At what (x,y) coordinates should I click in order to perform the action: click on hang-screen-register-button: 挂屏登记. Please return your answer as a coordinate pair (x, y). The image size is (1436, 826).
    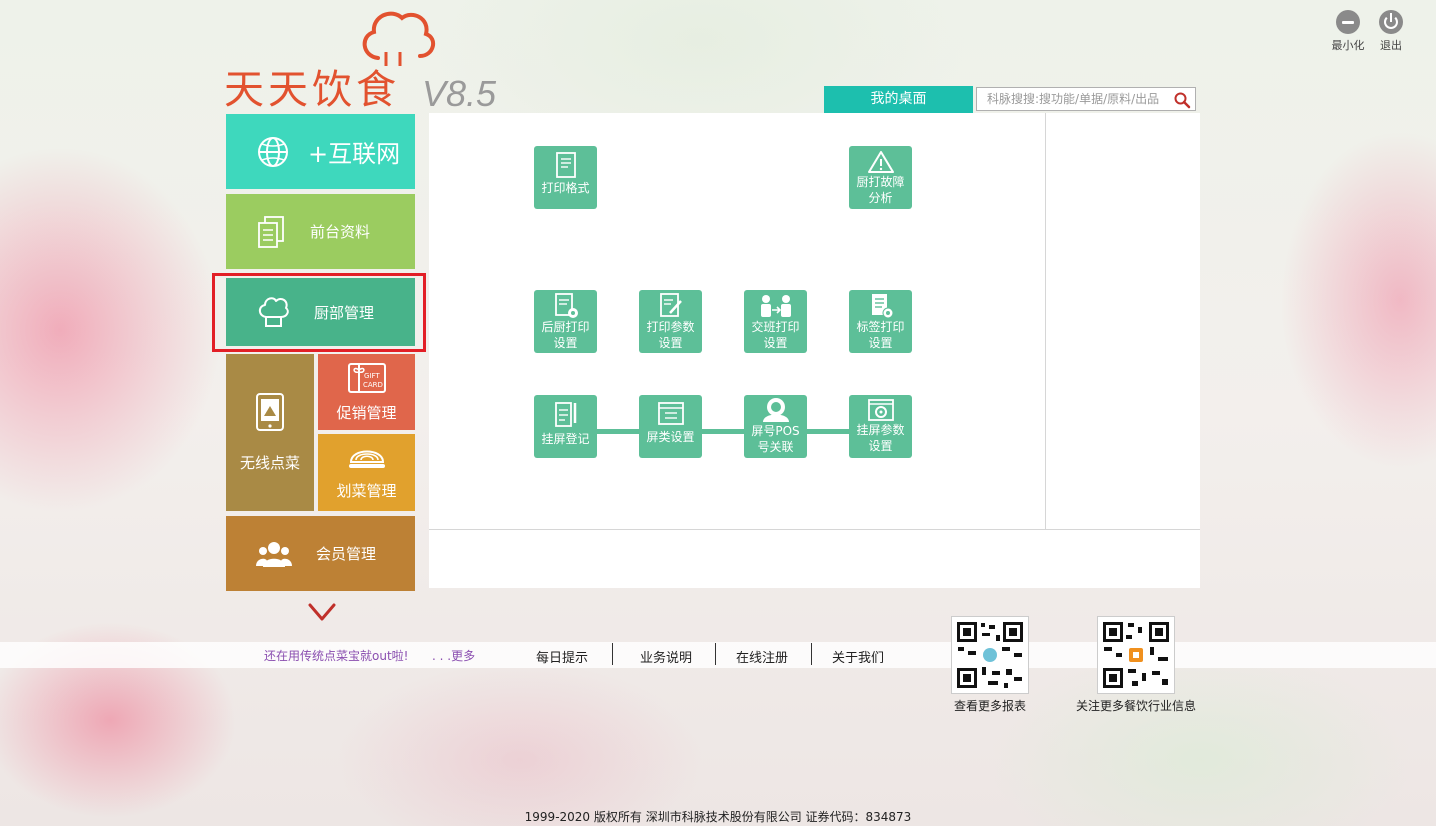
    Looking at the image, I should click on (565, 426).